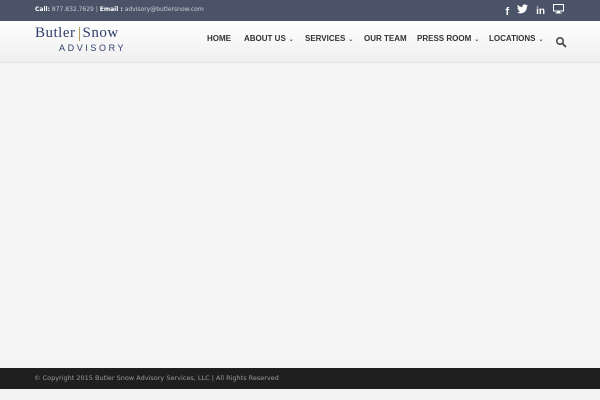 The image size is (600, 400). I want to click on nav-item-label: HOME, so click(219, 38).